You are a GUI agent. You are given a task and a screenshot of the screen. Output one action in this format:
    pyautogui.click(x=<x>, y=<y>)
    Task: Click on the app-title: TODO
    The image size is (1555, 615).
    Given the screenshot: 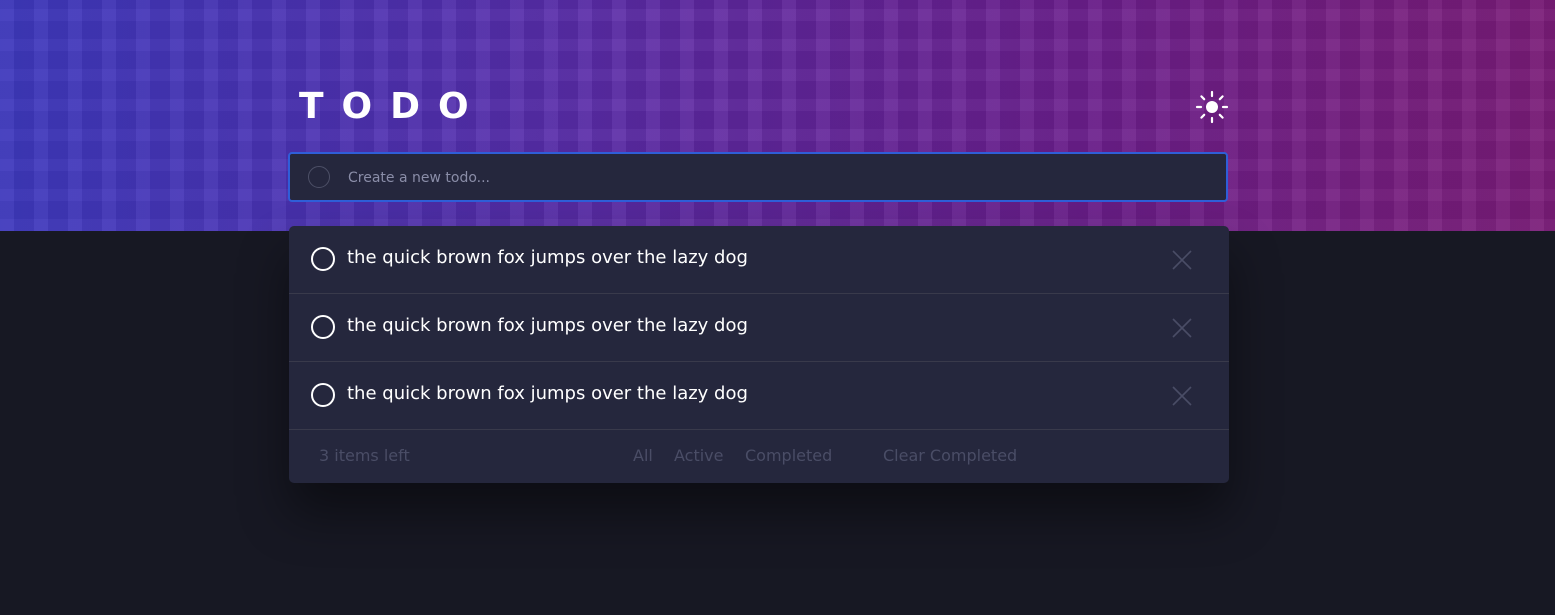 What is the action you would take?
    pyautogui.click(x=393, y=106)
    